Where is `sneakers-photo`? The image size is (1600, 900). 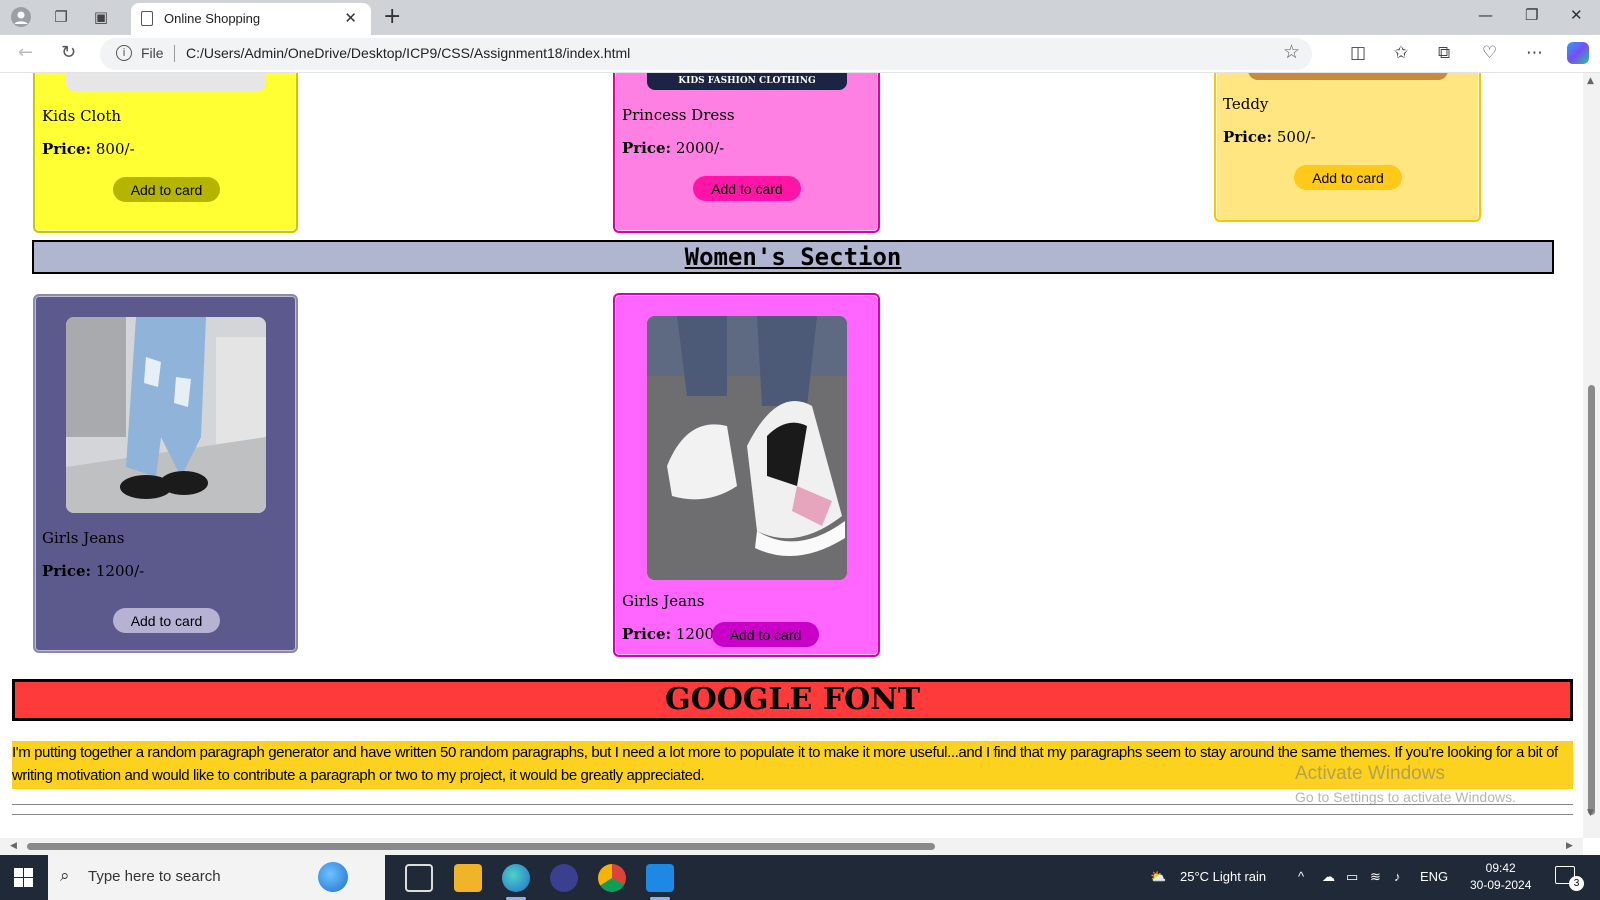 sneakers-photo is located at coordinates (747, 448).